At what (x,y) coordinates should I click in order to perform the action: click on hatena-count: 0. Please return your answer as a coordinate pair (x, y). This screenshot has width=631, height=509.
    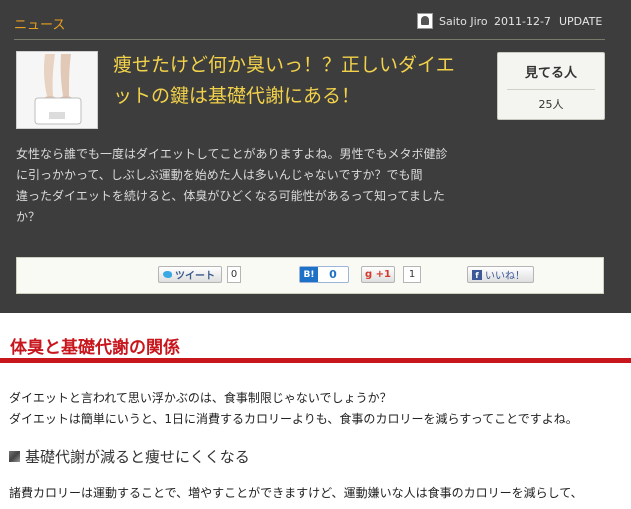
    Looking at the image, I should click on (333, 274).